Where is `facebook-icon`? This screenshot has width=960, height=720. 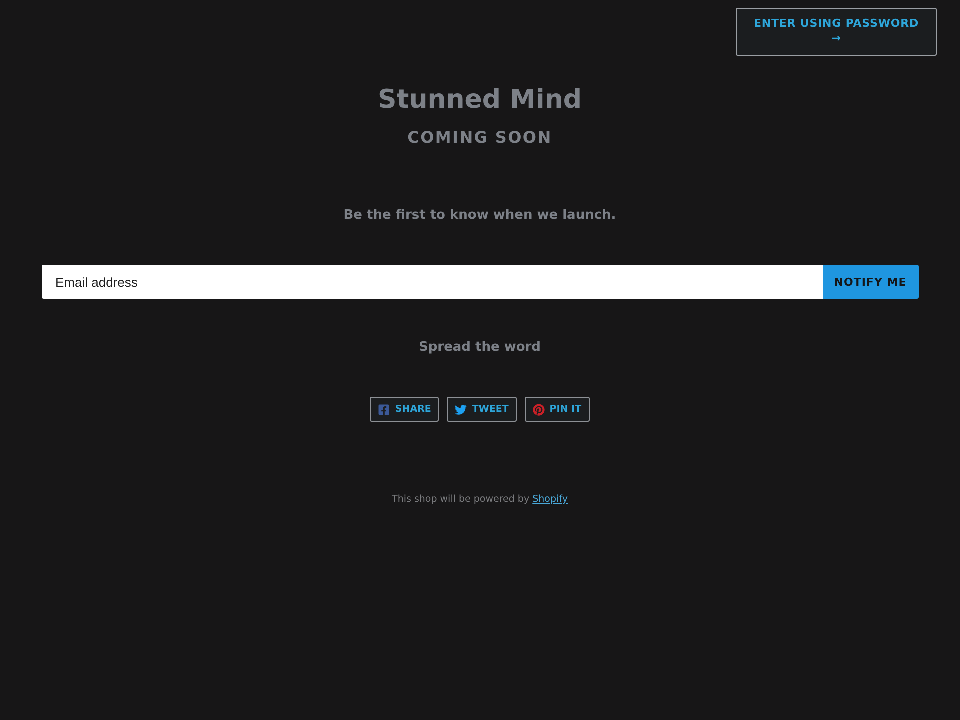
facebook-icon is located at coordinates (384, 410).